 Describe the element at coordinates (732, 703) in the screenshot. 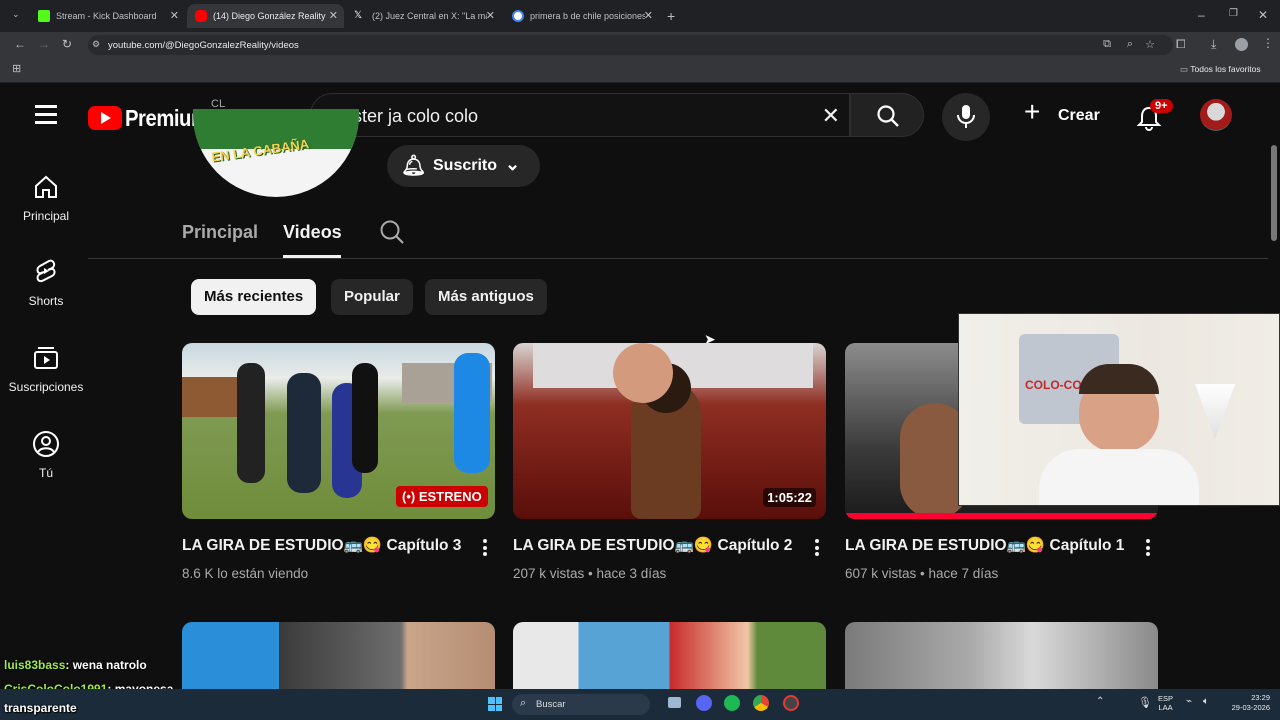

I see `spotify-icon` at that location.